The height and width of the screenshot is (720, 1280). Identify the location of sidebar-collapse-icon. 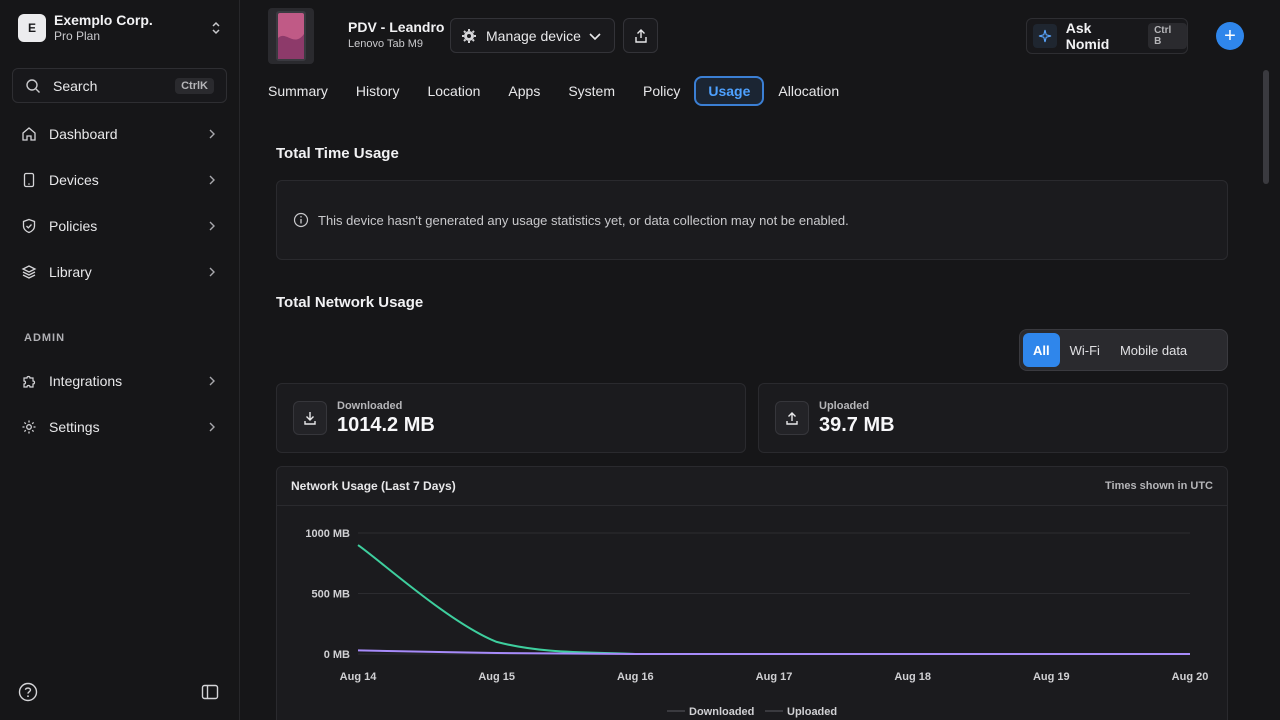
(210, 692).